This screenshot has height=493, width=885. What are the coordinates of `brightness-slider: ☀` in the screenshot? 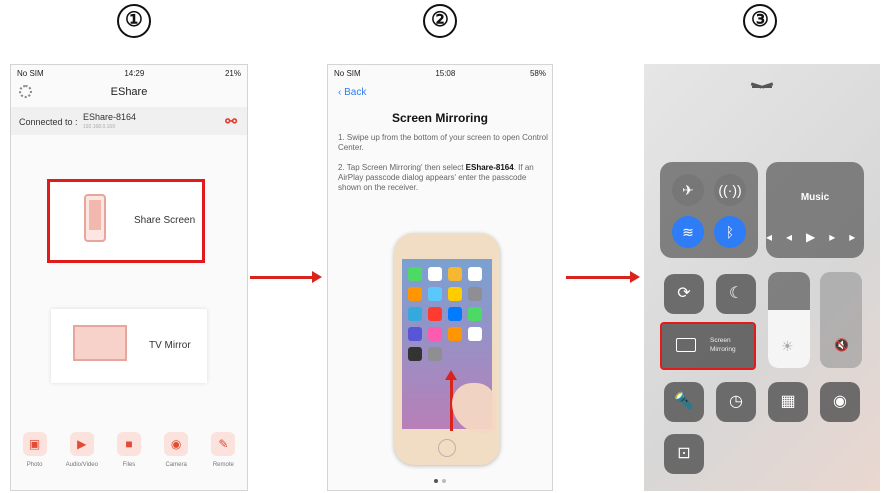 It's located at (789, 320).